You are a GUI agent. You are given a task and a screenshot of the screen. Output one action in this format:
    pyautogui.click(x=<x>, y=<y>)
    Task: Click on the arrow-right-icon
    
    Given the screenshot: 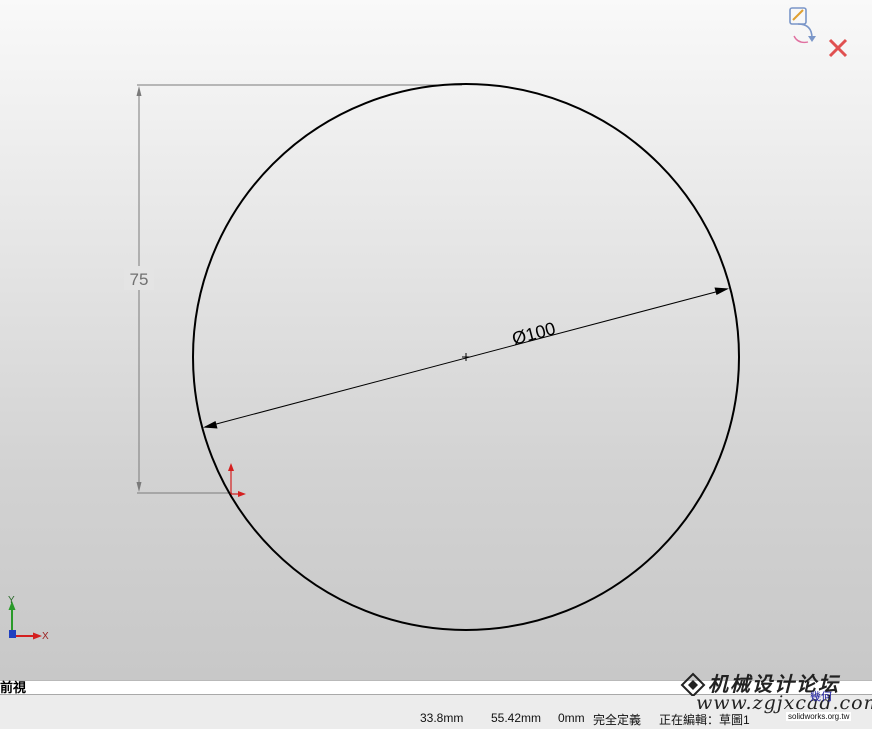 What is the action you would take?
    pyautogui.click(x=721, y=291)
    